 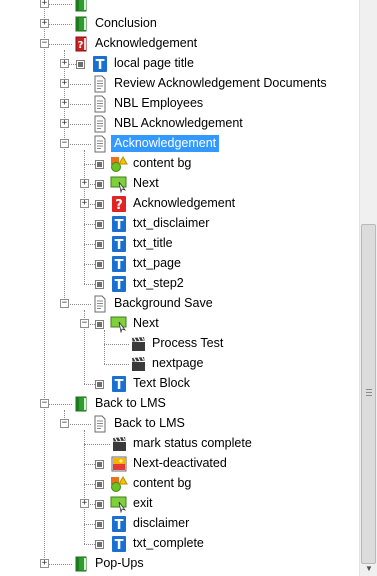 What do you see at coordinates (368, 569) in the screenshot?
I see `scroll-down-arrow-icon: ▼` at bounding box center [368, 569].